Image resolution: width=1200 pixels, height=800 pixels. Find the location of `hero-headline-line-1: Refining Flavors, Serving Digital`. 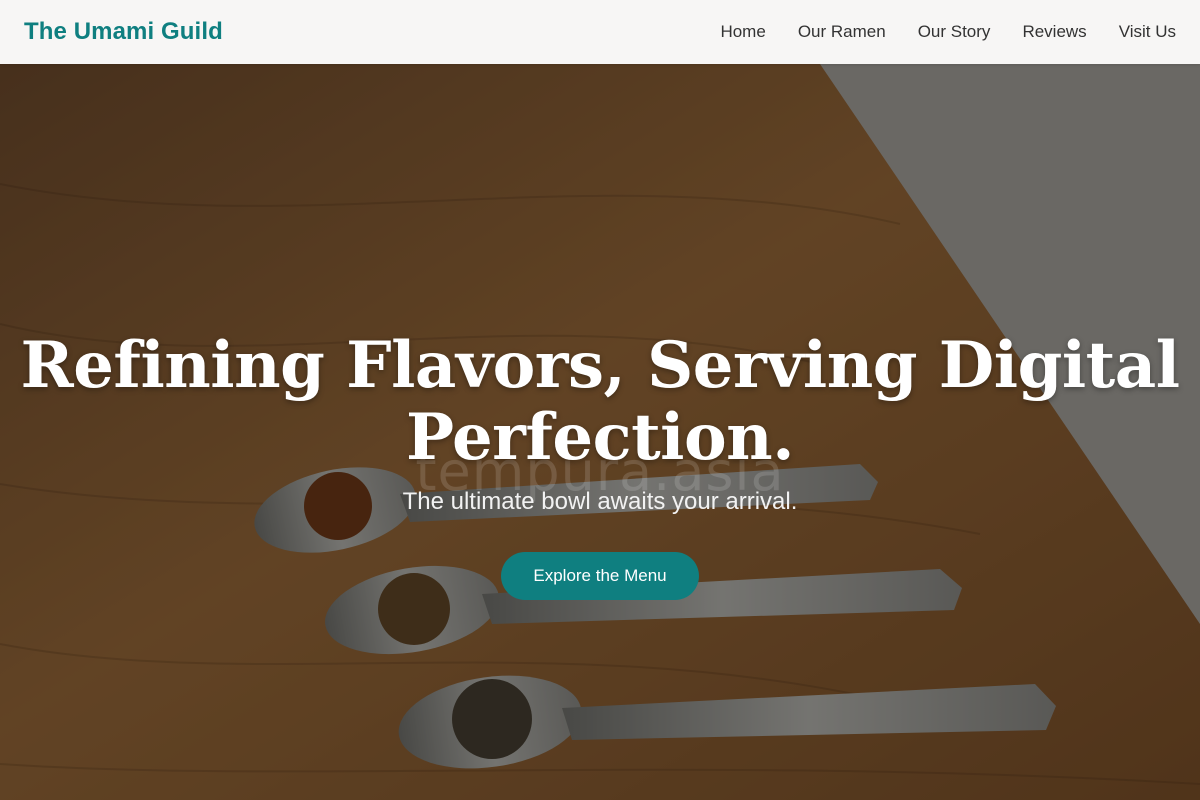

hero-headline-line-1: Refining Flavors, Serving Digital is located at coordinates (600, 365).